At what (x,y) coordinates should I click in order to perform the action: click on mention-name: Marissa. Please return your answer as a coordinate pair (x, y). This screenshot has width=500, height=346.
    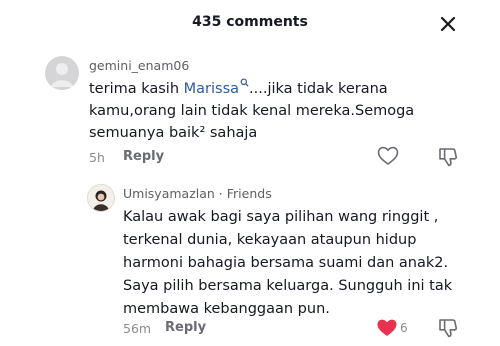
    Looking at the image, I should click on (211, 89).